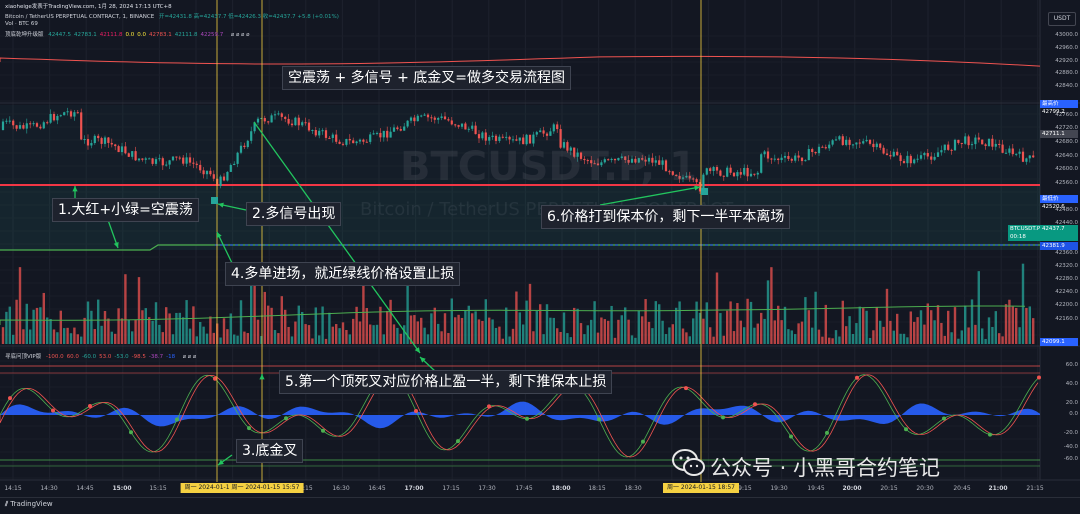 This screenshot has height=514, width=1080. Describe the element at coordinates (1071, 384) in the screenshot. I see `oscillator-axis-label: 40.0` at that location.